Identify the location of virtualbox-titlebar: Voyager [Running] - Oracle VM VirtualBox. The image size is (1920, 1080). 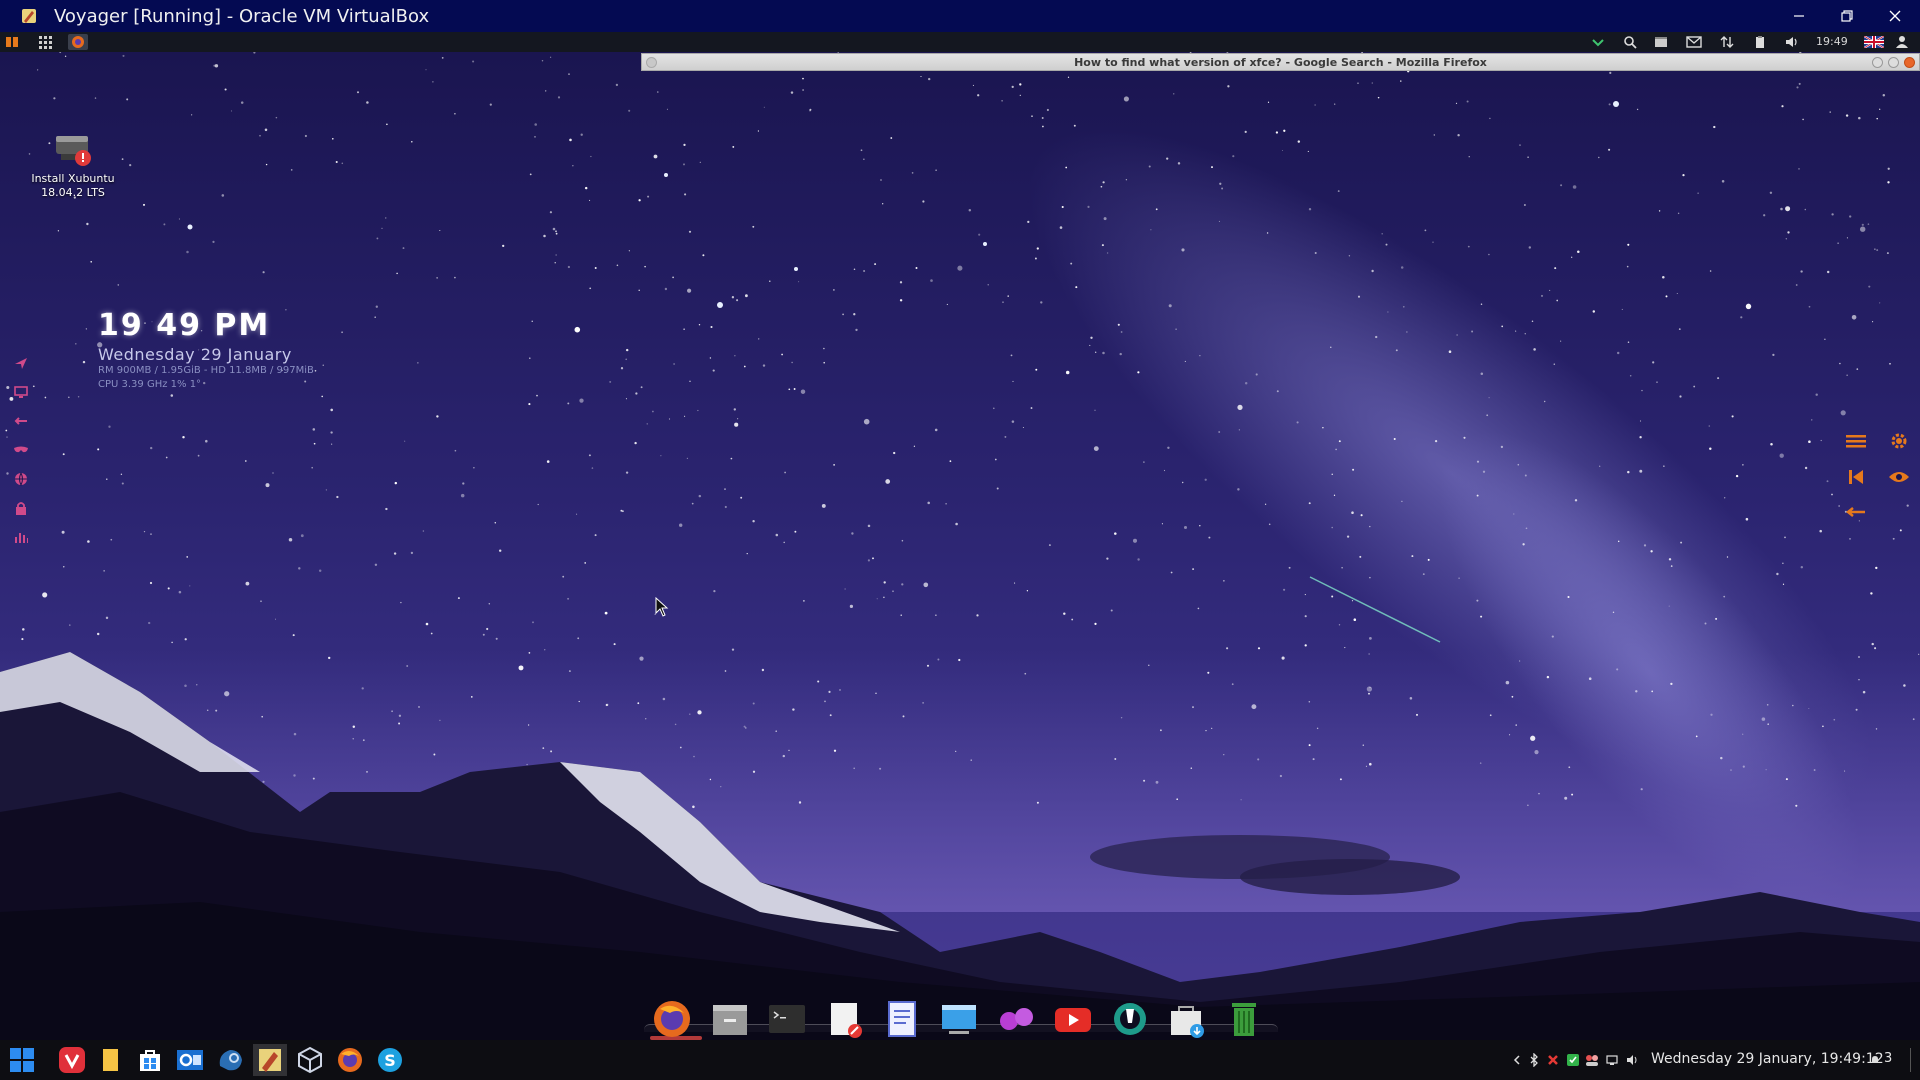
(960, 16).